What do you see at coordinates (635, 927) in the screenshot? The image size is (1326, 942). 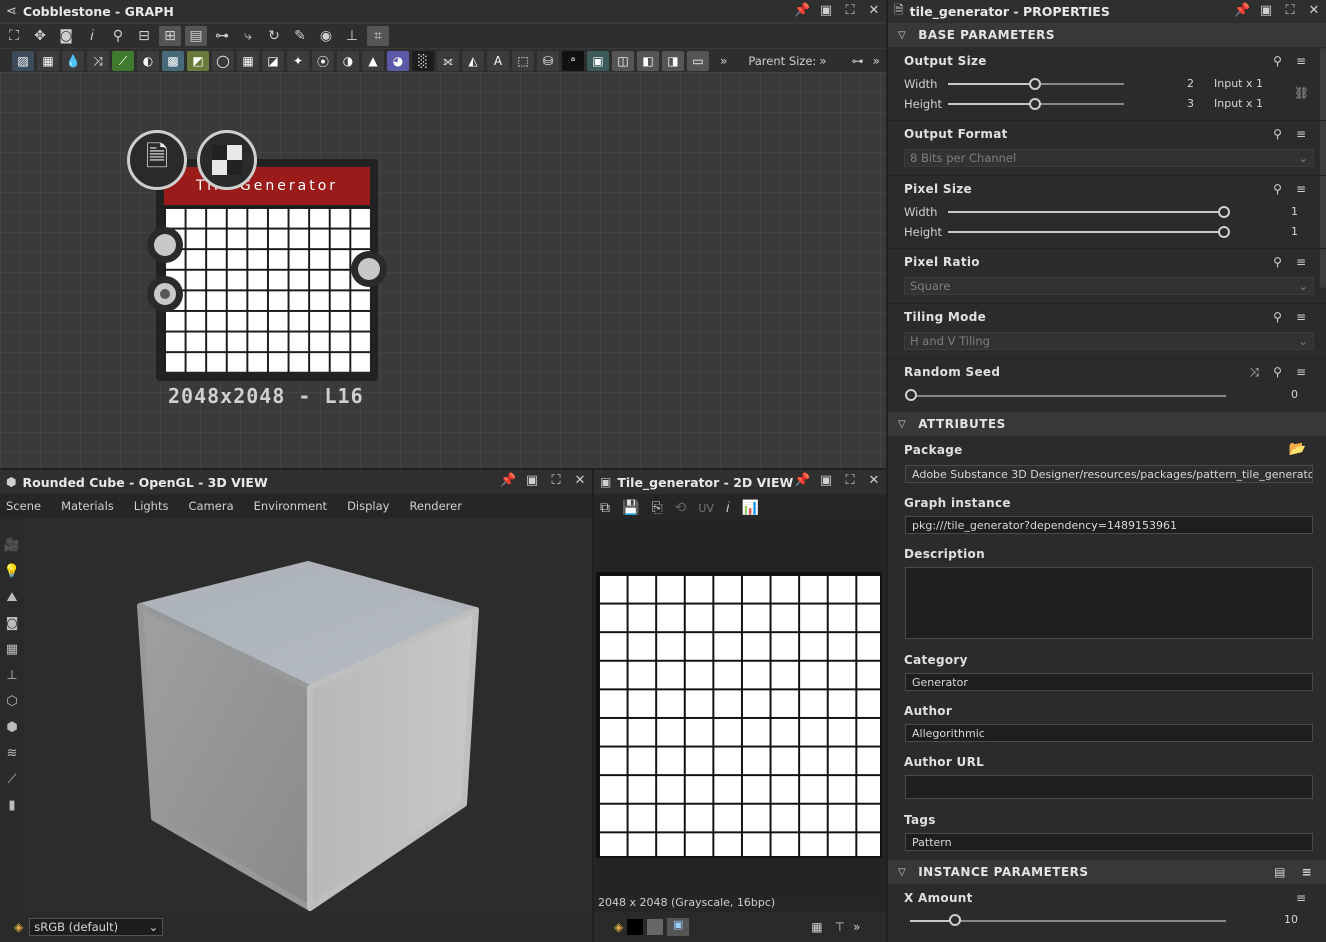 I see `black-swatch` at bounding box center [635, 927].